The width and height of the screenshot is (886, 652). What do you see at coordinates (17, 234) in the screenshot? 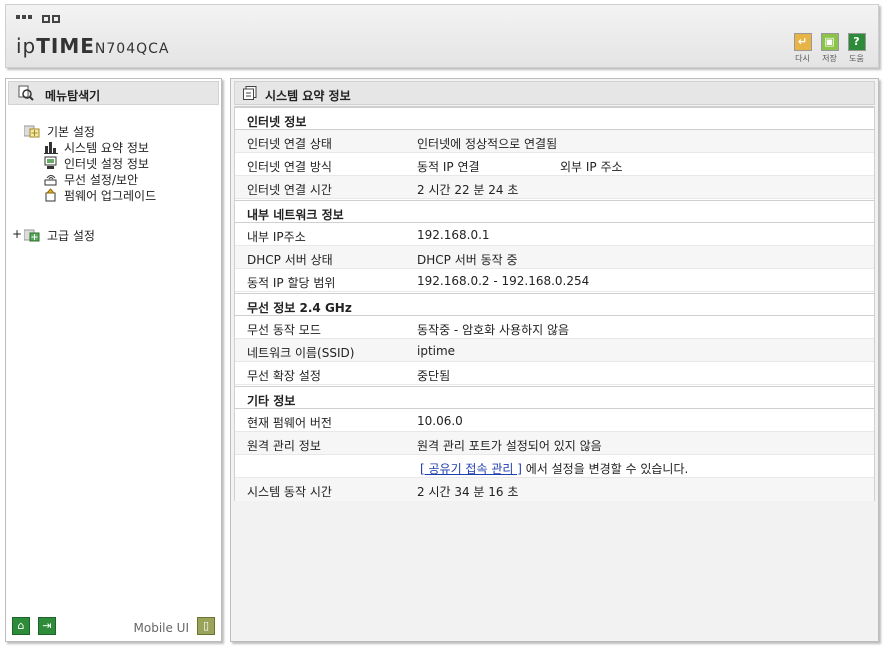
I see `tree-expand-advanced: +` at bounding box center [17, 234].